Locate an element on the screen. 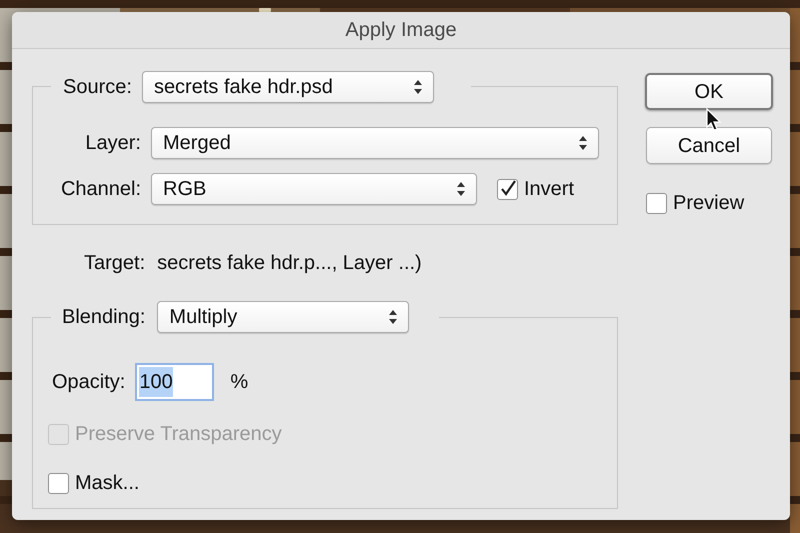 The width and height of the screenshot is (800, 533). checkbox-label: Preview is located at coordinates (708, 203).